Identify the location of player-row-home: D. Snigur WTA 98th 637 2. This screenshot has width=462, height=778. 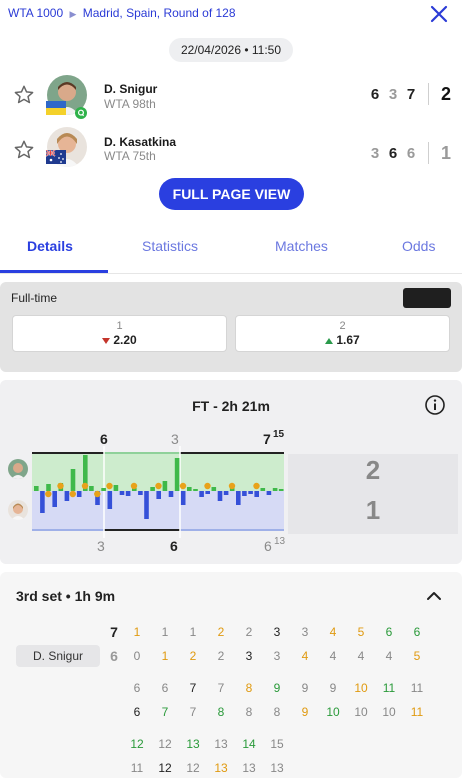
(231, 95).